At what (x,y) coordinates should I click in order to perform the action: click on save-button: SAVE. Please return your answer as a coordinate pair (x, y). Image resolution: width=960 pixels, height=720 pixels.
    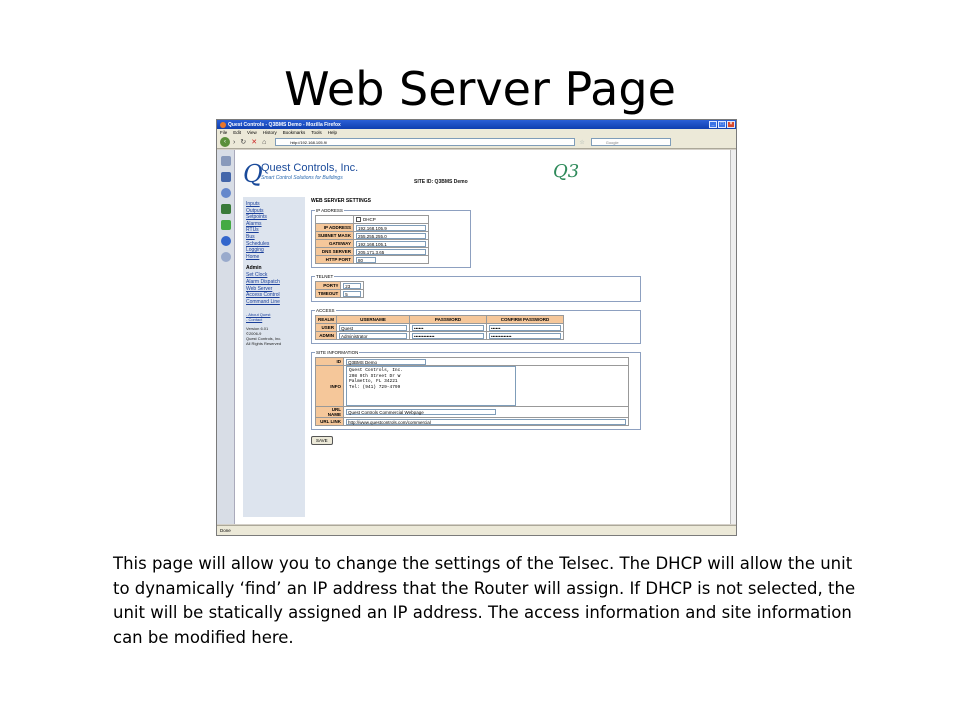
    Looking at the image, I should click on (322, 440).